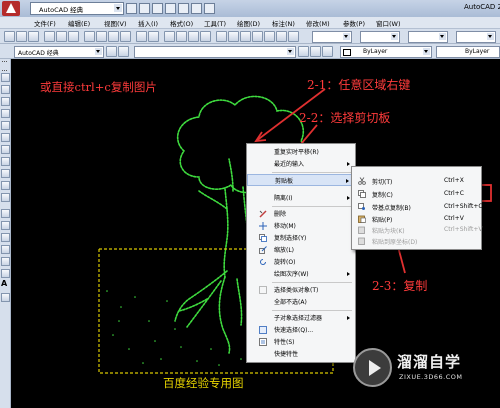  What do you see at coordinates (490, 36) in the screenshot?
I see `chevron-down-icon` at bounding box center [490, 36].